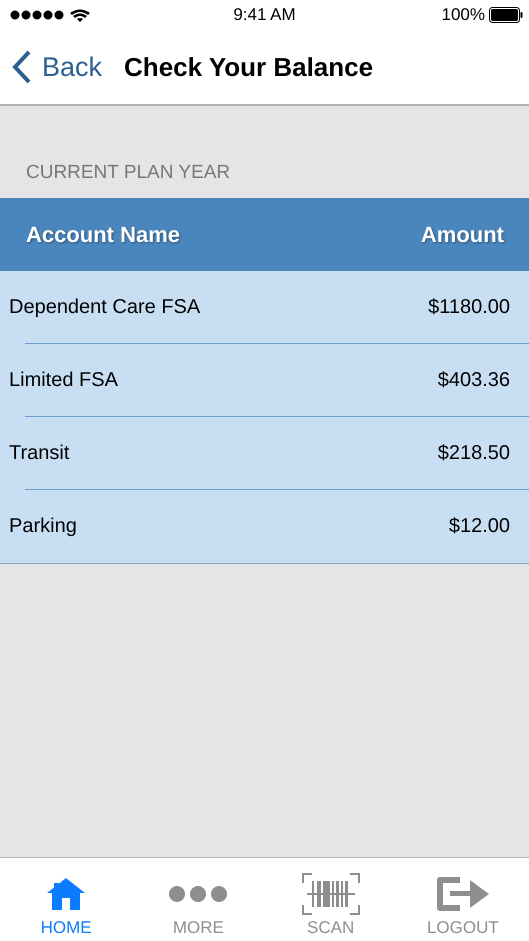 This screenshot has width=529, height=941. What do you see at coordinates (129, 173) in the screenshot?
I see `section-label: CURRENT PLAN YEAR` at bounding box center [129, 173].